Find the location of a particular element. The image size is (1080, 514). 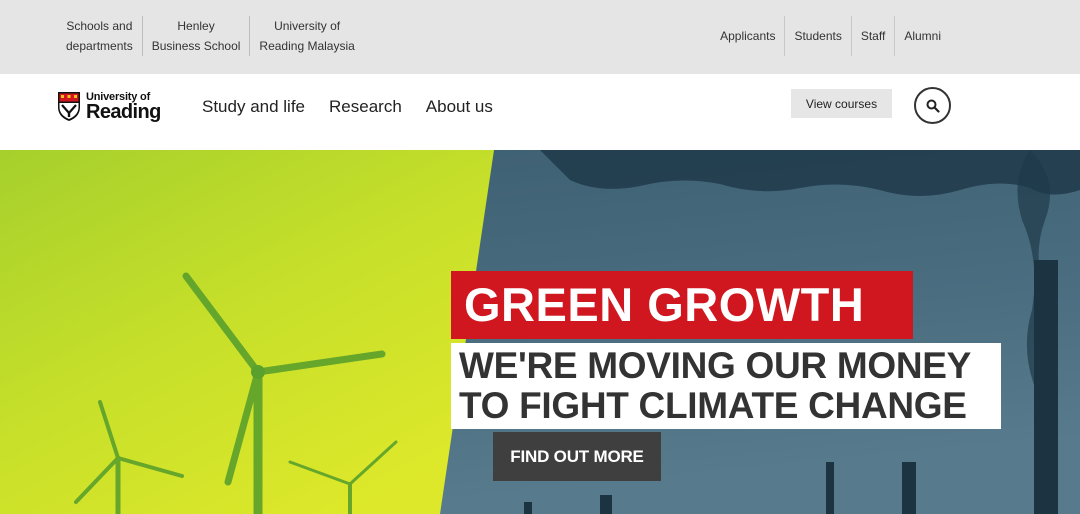

utility-link-line: Business School is located at coordinates (196, 46).